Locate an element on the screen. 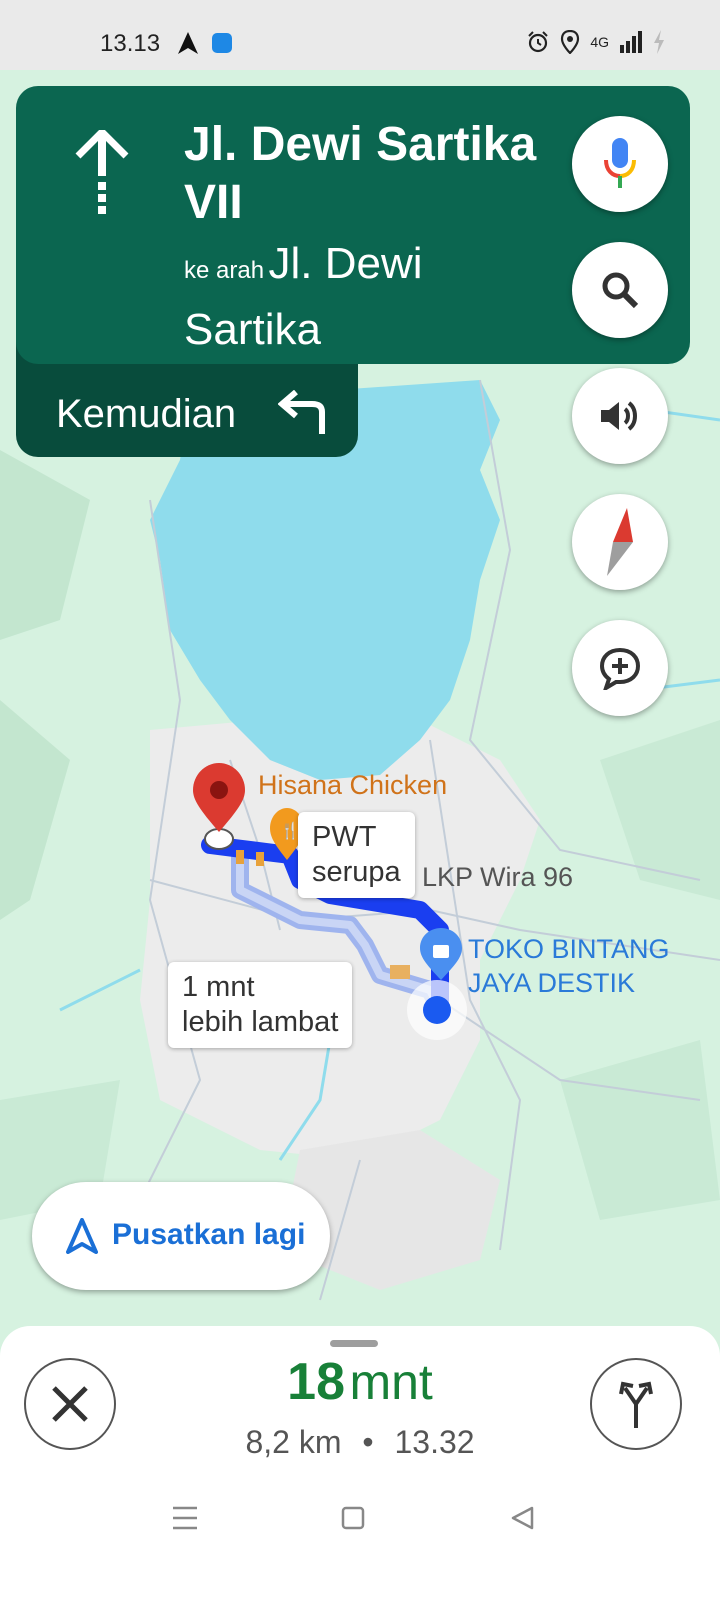 The width and height of the screenshot is (720, 1600). recenter-label: Pusatkan lagi is located at coordinates (209, 1234).